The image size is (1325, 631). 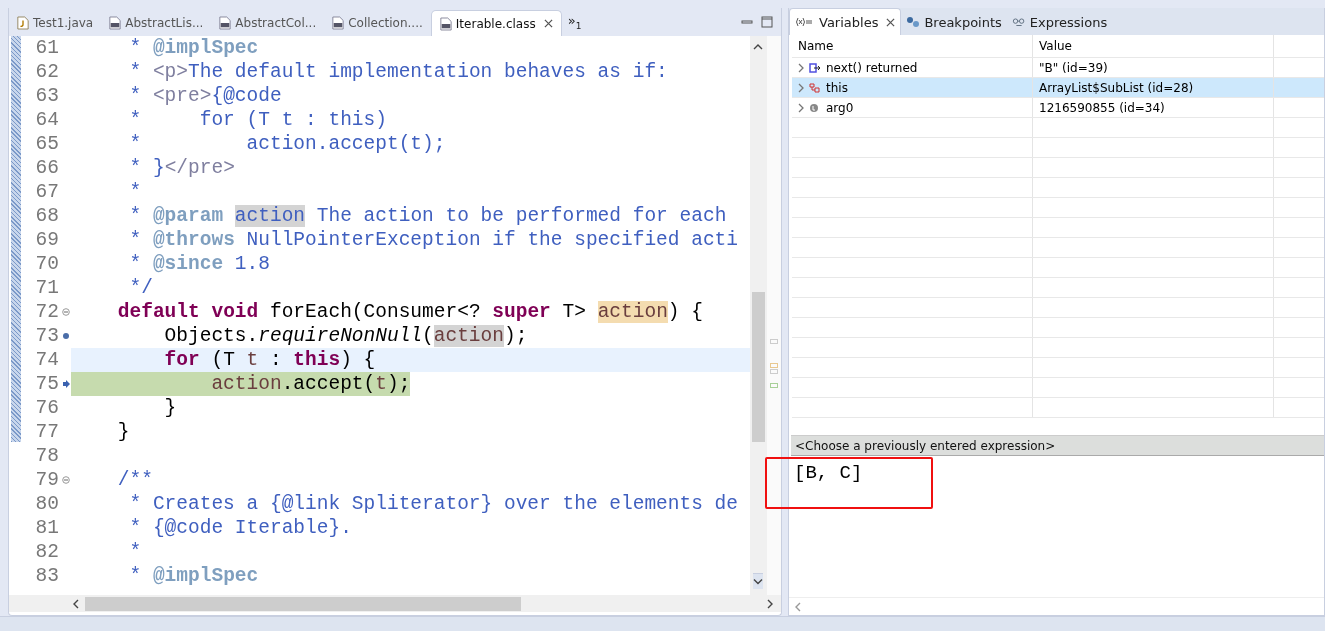 I want to click on line-number: 68, so click(x=47, y=216).